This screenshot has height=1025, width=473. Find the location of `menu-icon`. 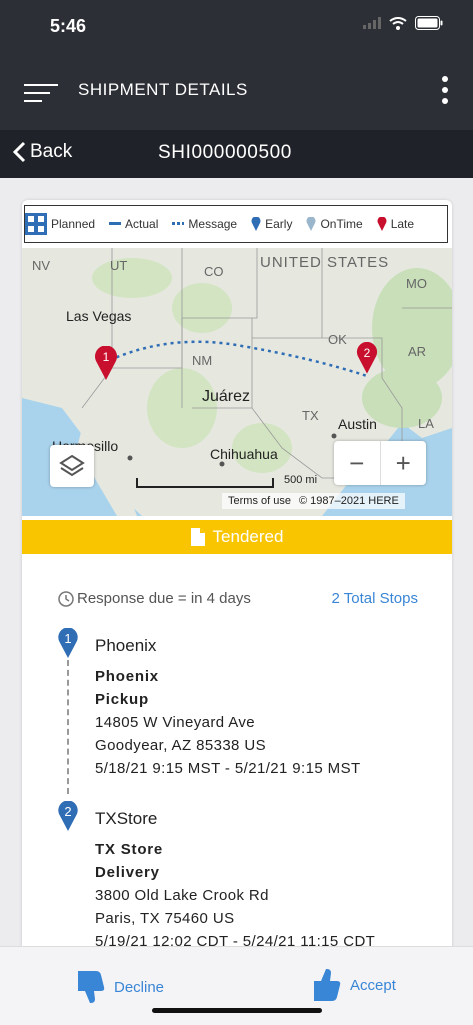

menu-icon is located at coordinates (42, 92).